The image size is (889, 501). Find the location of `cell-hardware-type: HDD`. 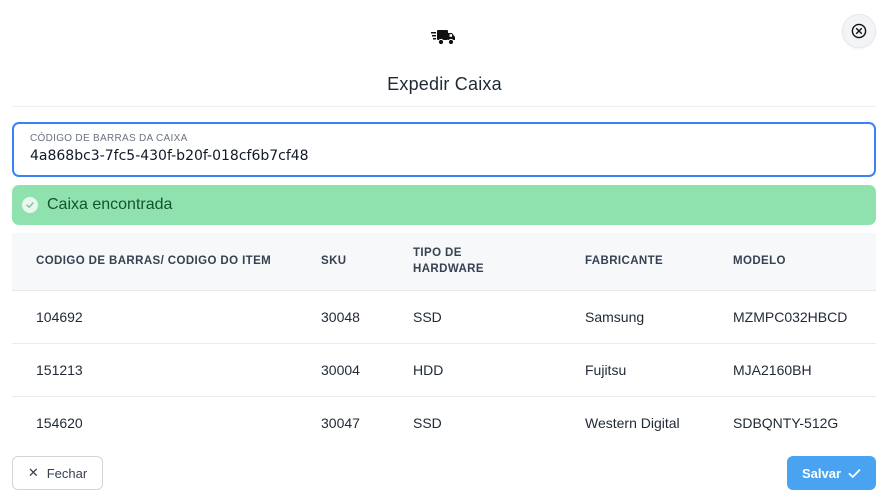

cell-hardware-type: HDD is located at coordinates (475, 370).